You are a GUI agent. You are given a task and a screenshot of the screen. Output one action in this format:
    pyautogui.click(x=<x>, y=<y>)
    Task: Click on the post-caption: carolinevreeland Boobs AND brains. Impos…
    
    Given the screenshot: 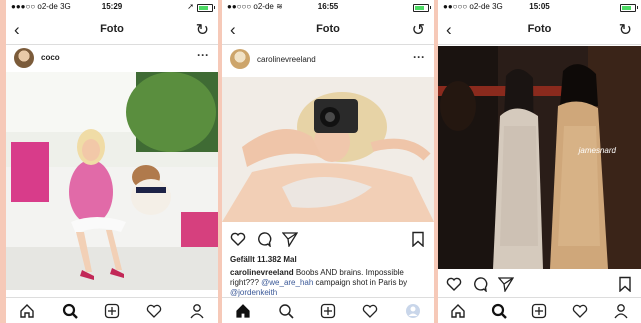 What is the action you would take?
    pyautogui.click(x=328, y=283)
    